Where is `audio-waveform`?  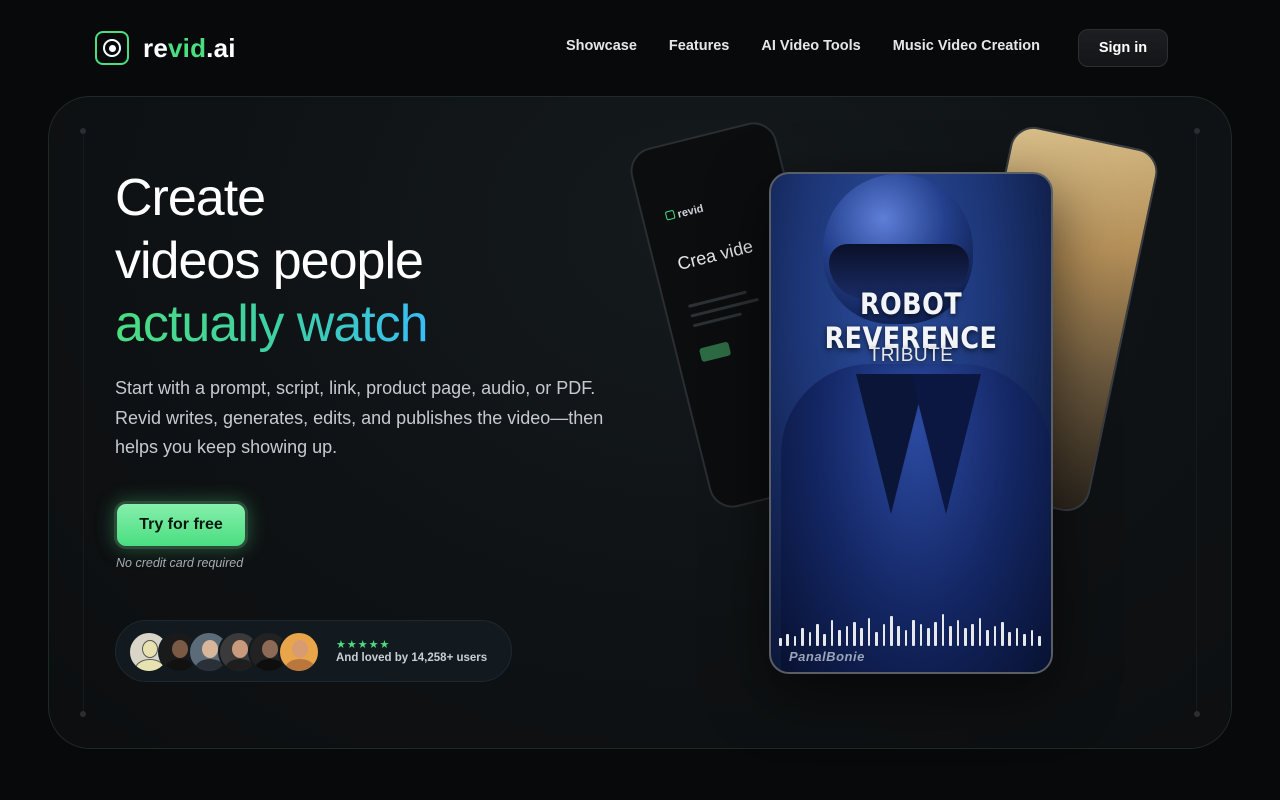
audio-waveform is located at coordinates (911, 626).